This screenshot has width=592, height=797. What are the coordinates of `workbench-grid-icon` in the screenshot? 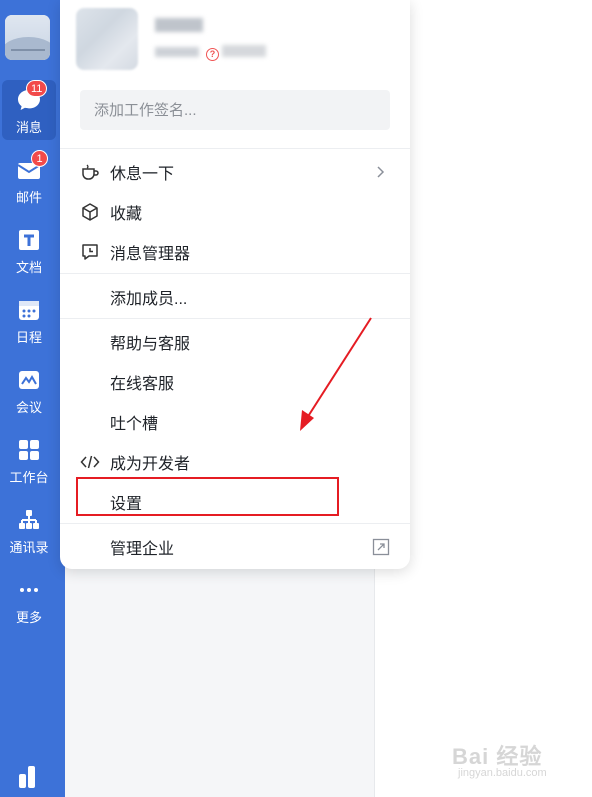 It's located at (29, 450).